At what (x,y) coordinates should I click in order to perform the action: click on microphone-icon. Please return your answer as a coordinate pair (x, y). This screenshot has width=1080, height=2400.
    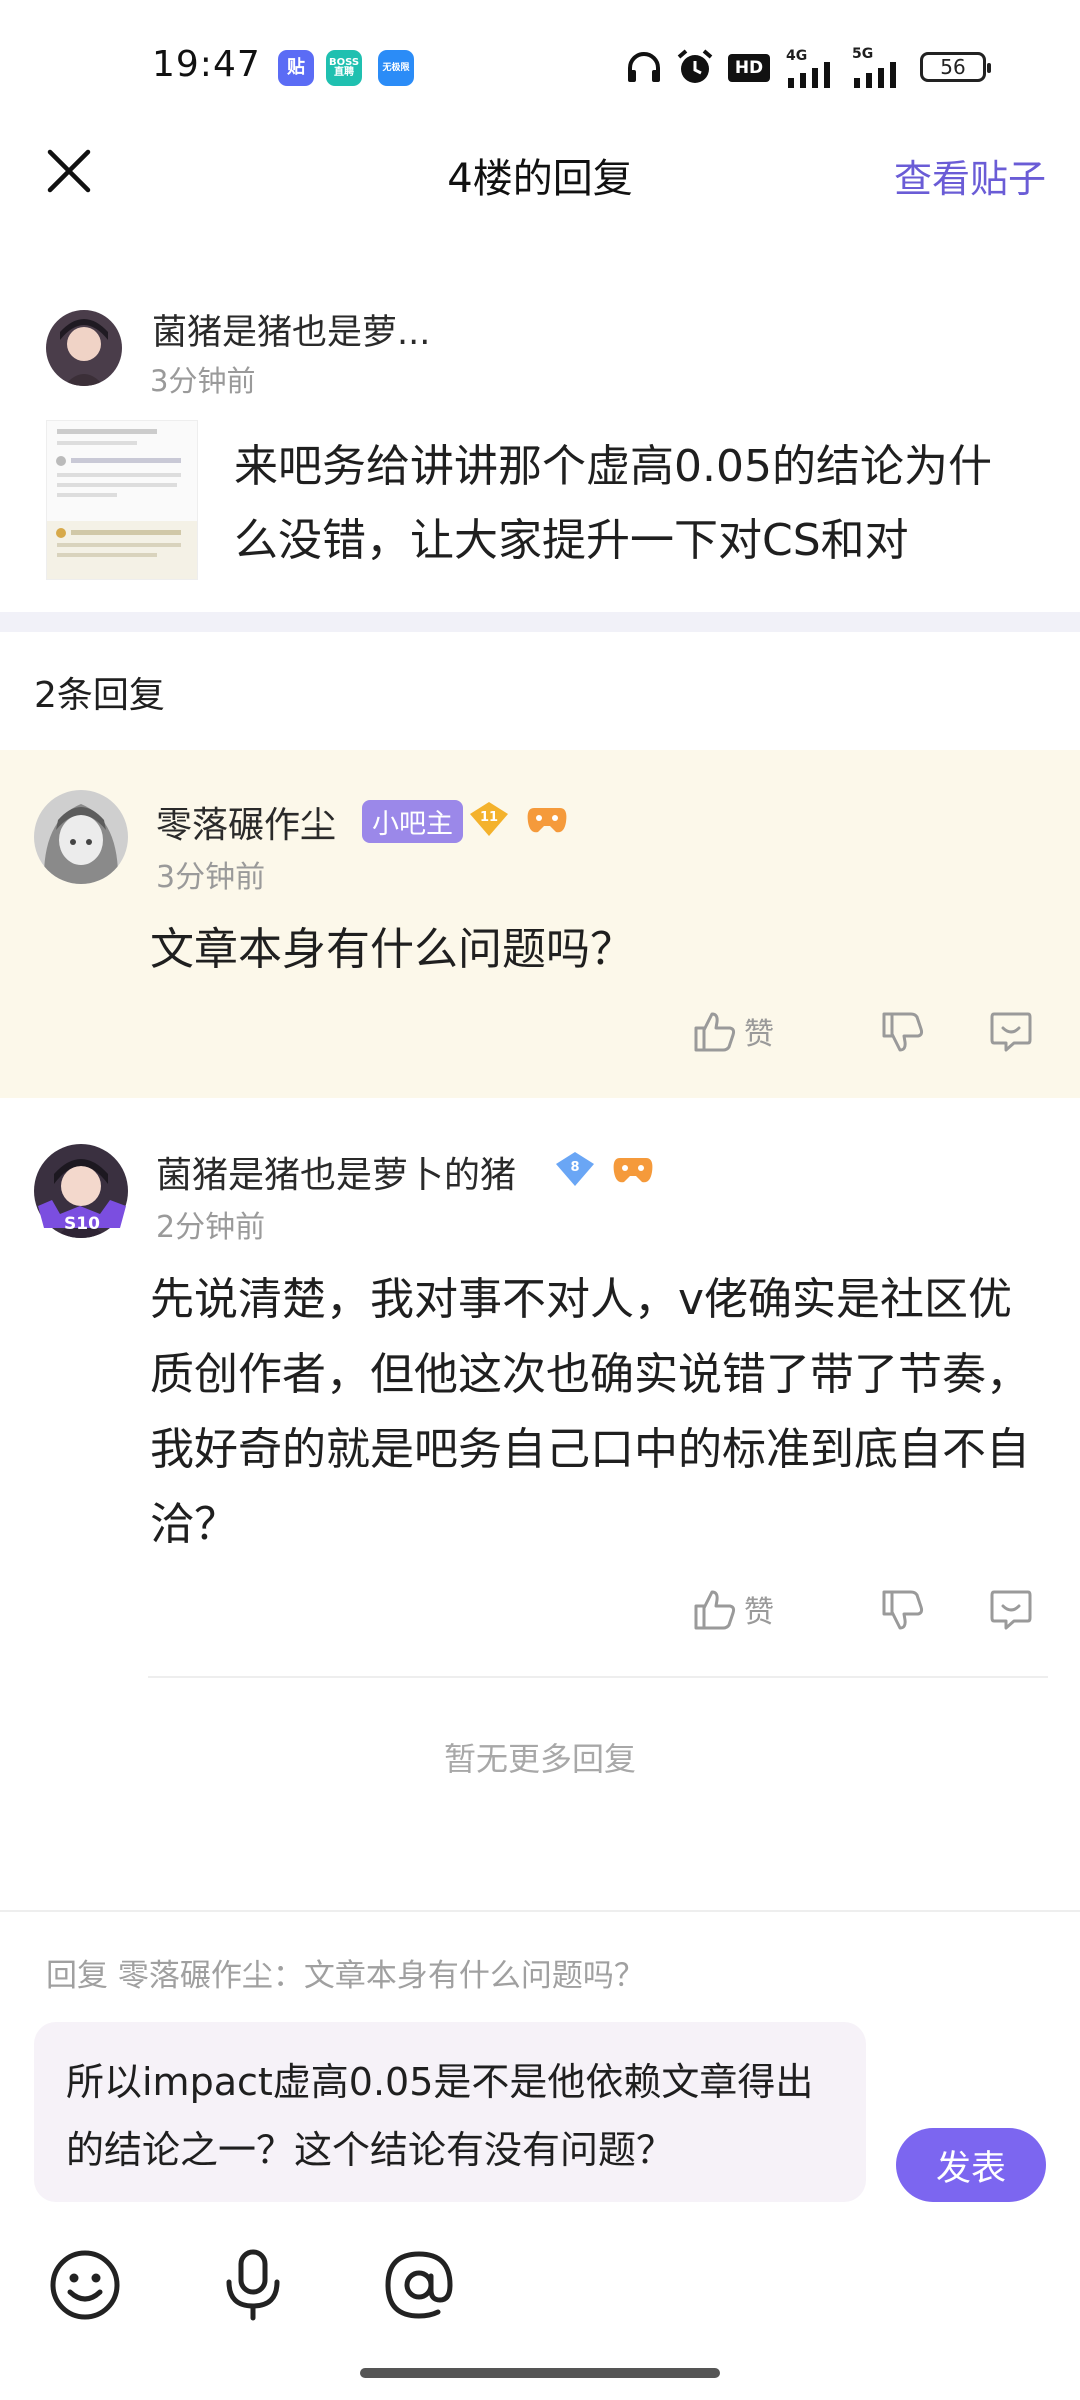
    Looking at the image, I should click on (253, 2285).